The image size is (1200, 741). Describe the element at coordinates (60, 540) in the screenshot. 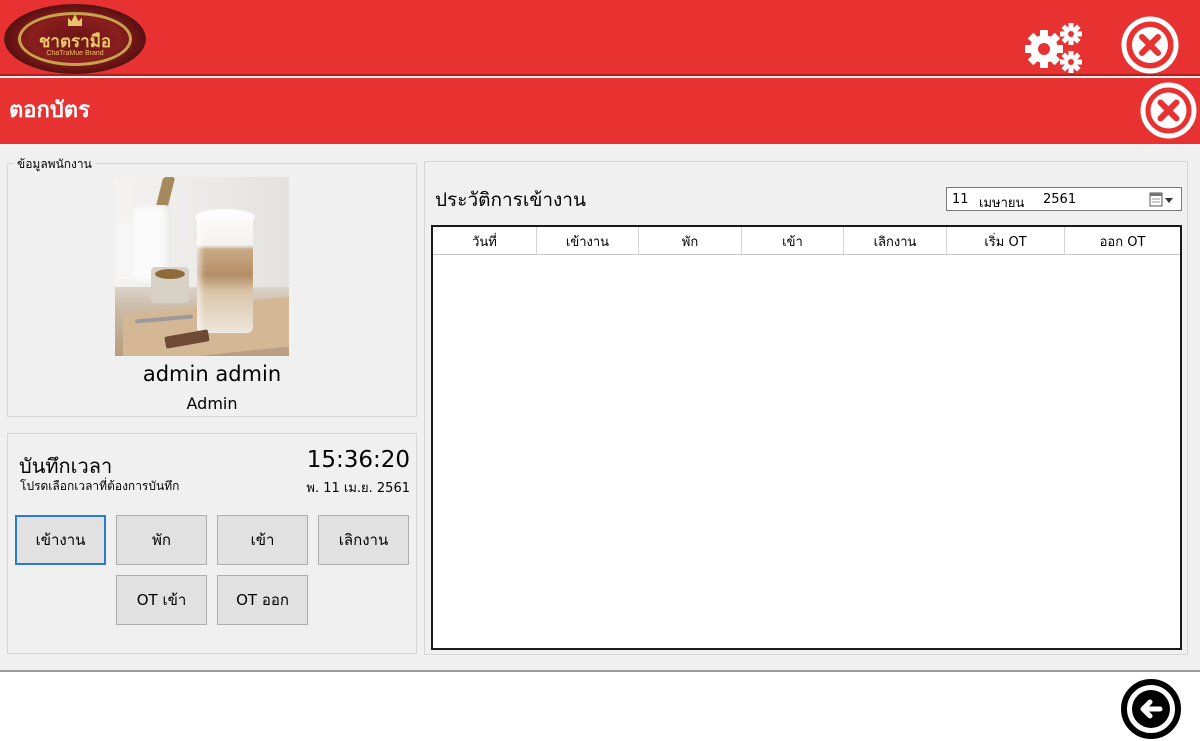

I see `check-in-button: เข้างาน` at that location.